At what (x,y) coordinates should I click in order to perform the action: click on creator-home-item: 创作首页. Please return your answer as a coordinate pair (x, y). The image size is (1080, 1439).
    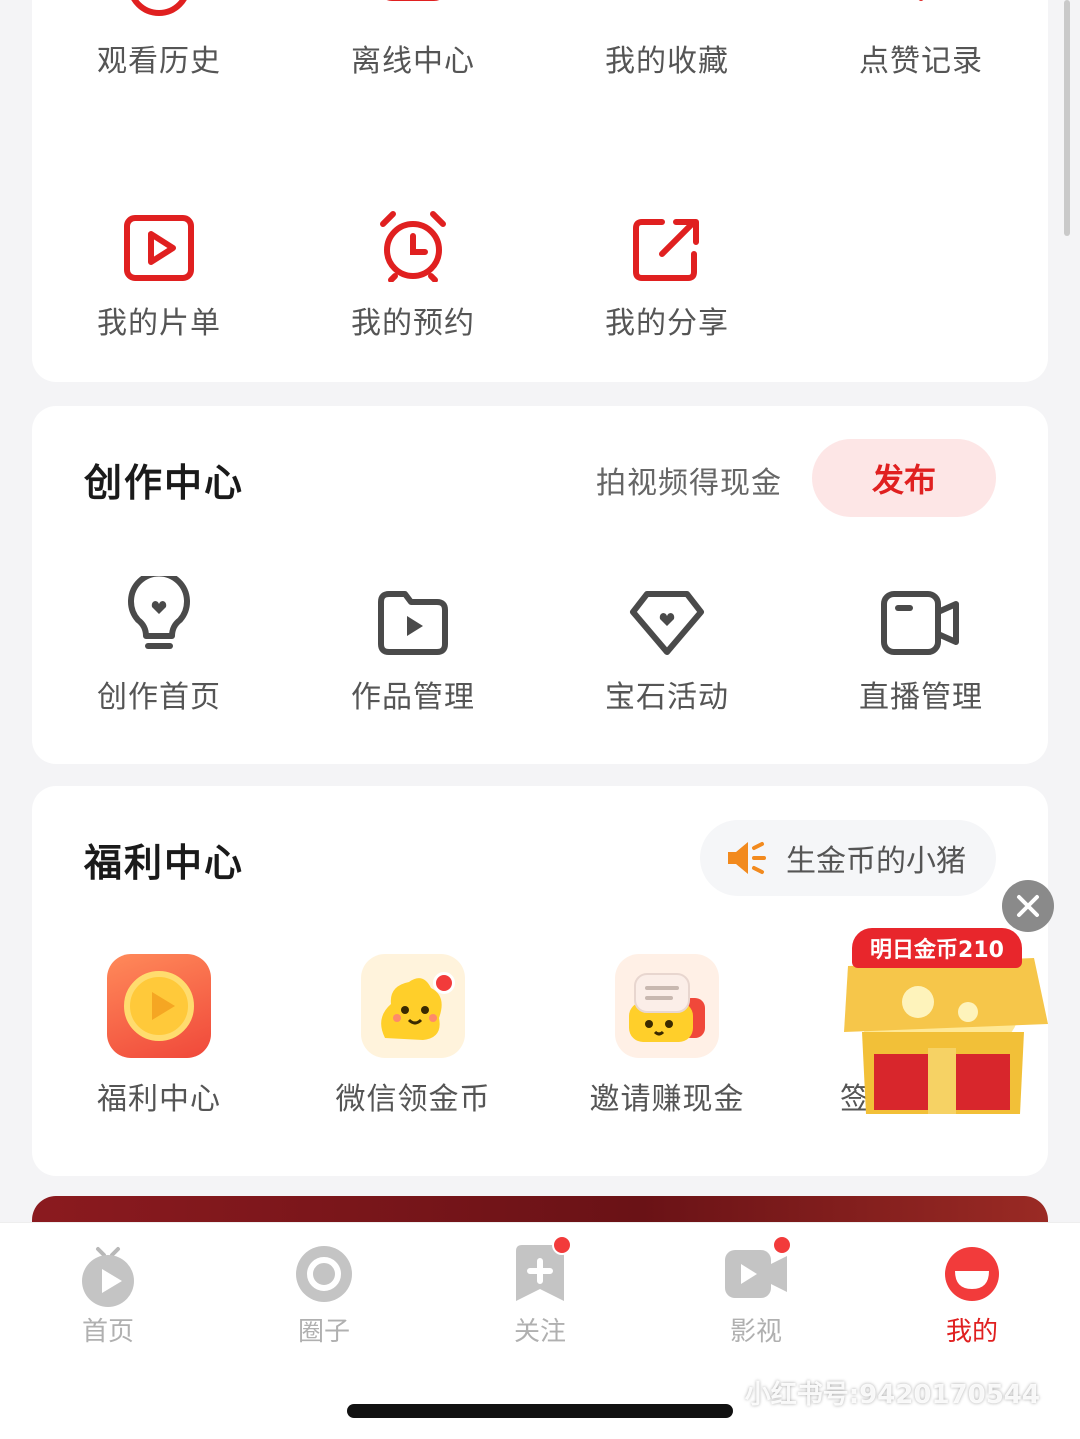
    Looking at the image, I should click on (159, 641).